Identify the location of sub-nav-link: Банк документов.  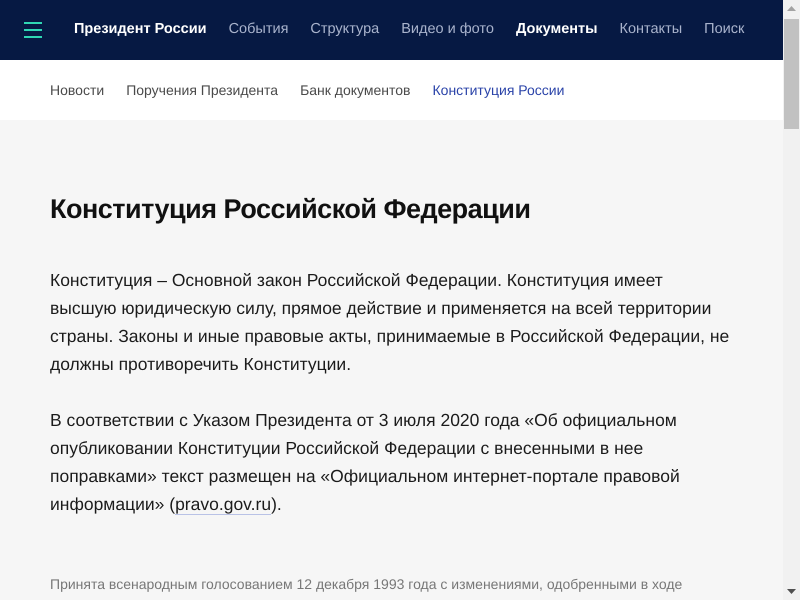
(355, 90).